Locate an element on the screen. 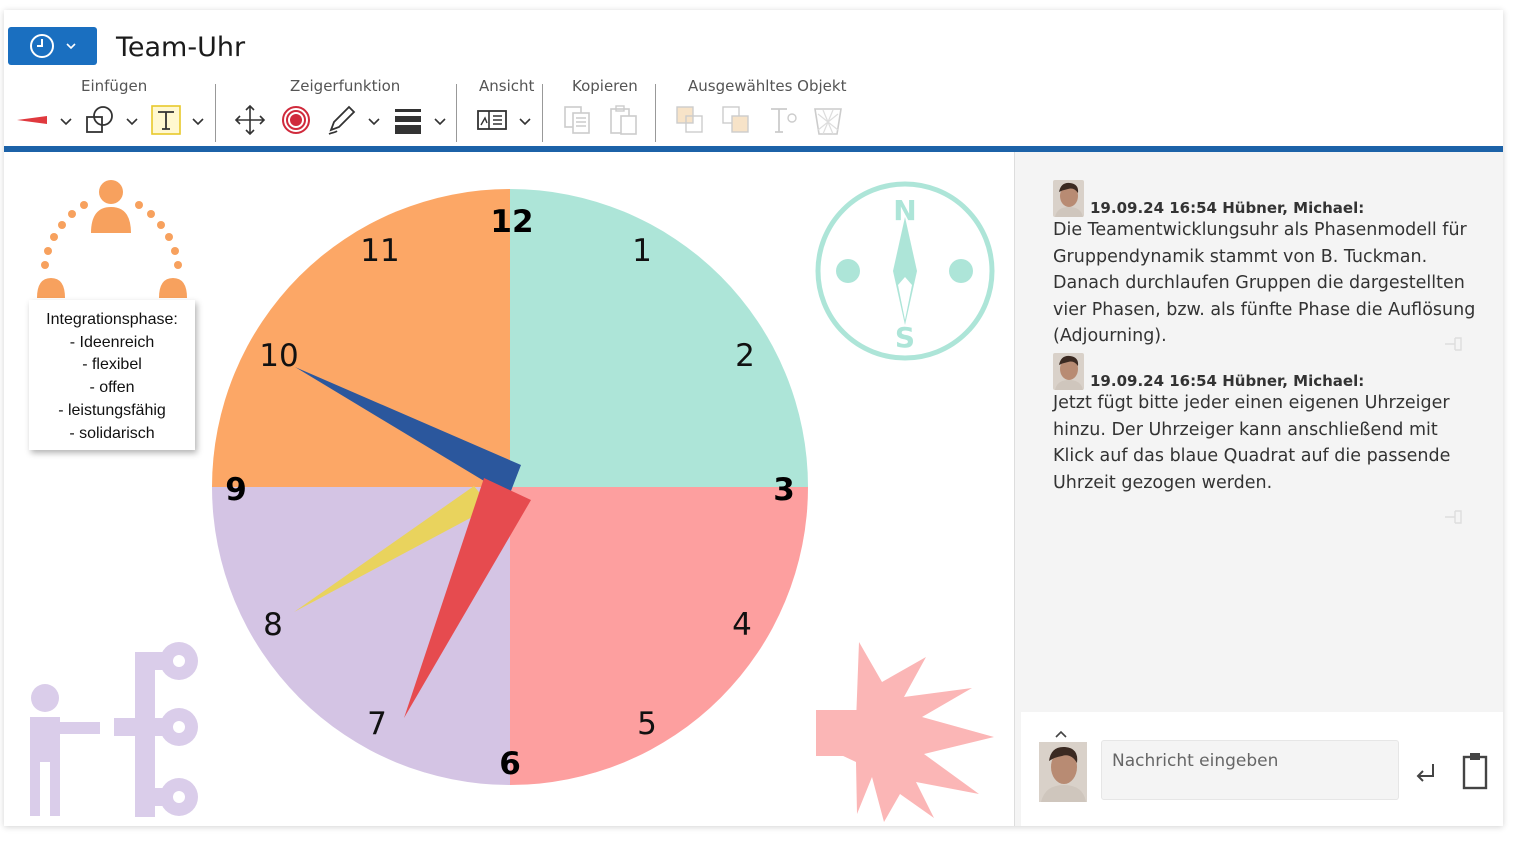  bring-to-front-icon is located at coordinates (689, 119).